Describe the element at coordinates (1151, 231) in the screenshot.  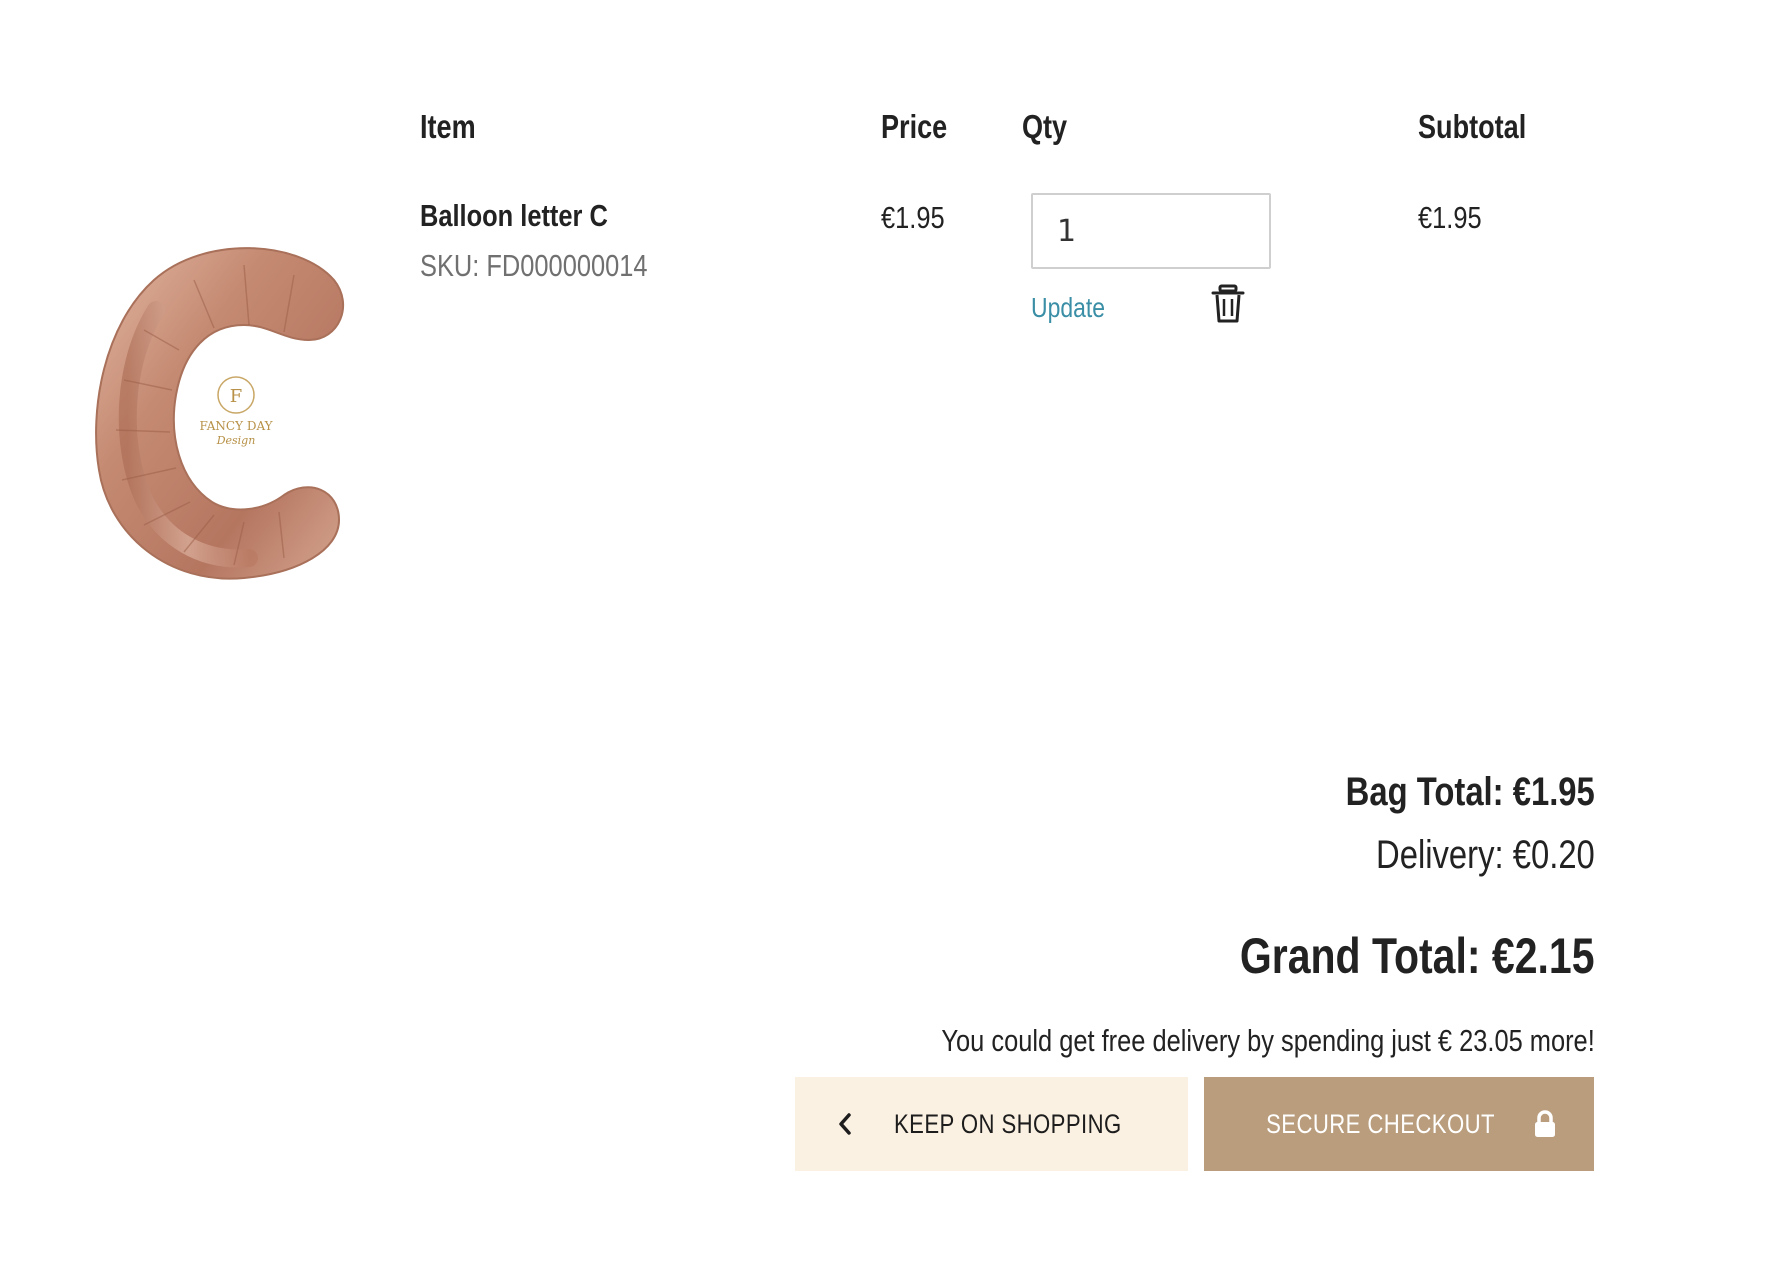
I see `quantity-input` at that location.